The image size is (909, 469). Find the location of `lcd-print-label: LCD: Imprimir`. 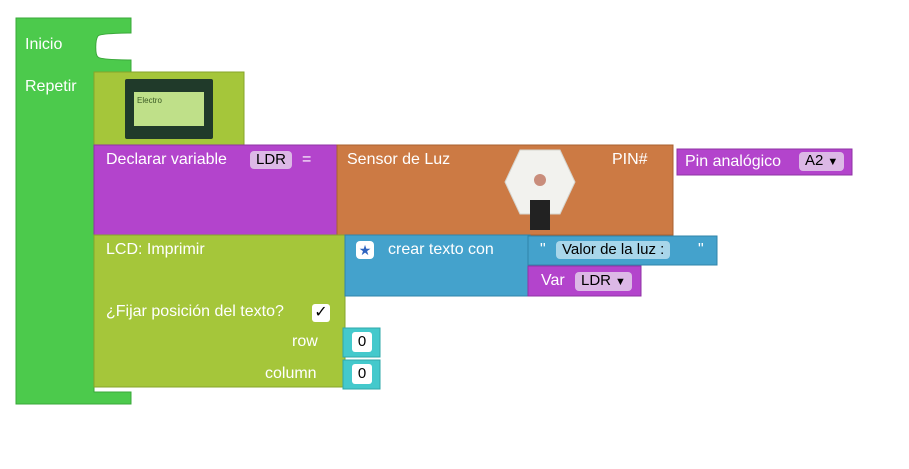

lcd-print-label: LCD: Imprimir is located at coordinates (155, 249).